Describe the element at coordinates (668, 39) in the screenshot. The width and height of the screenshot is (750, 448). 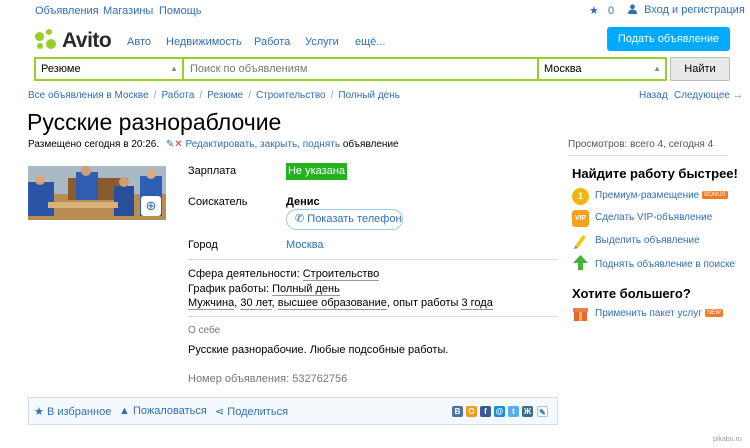
I see `post-ad-button: Подать объявление` at that location.